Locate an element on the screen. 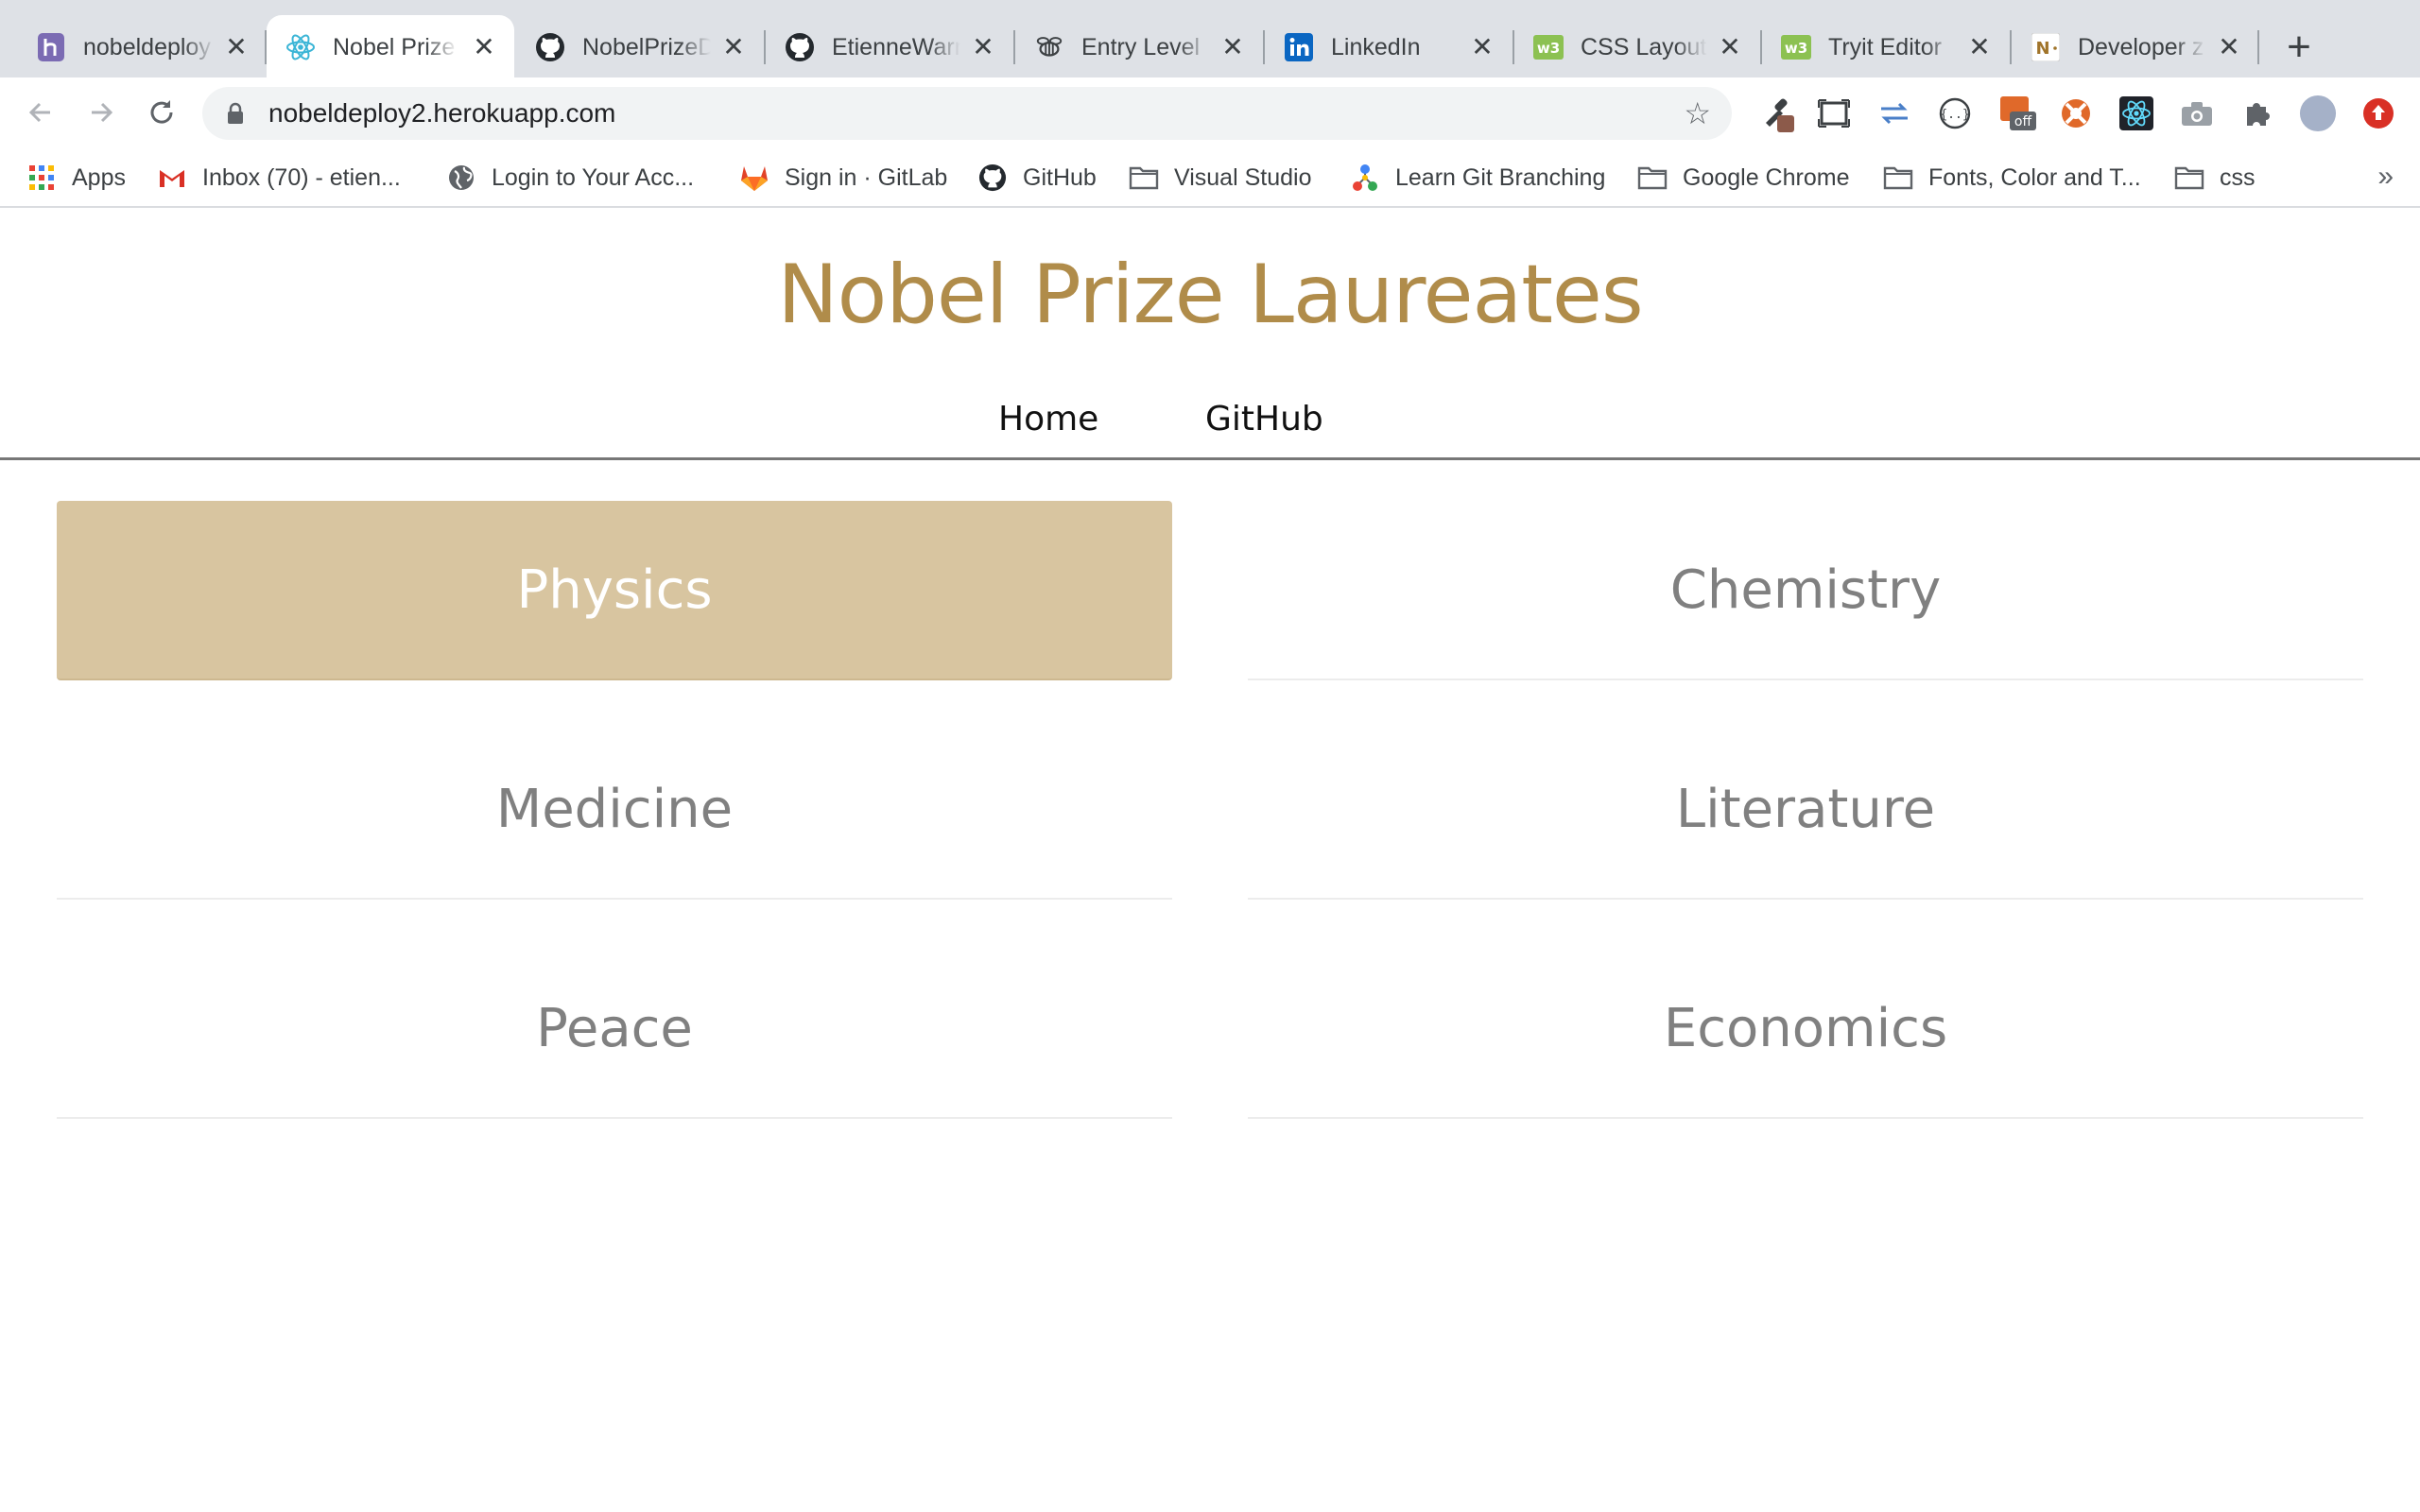  bookmark-apps: Apps is located at coordinates (76, 178).